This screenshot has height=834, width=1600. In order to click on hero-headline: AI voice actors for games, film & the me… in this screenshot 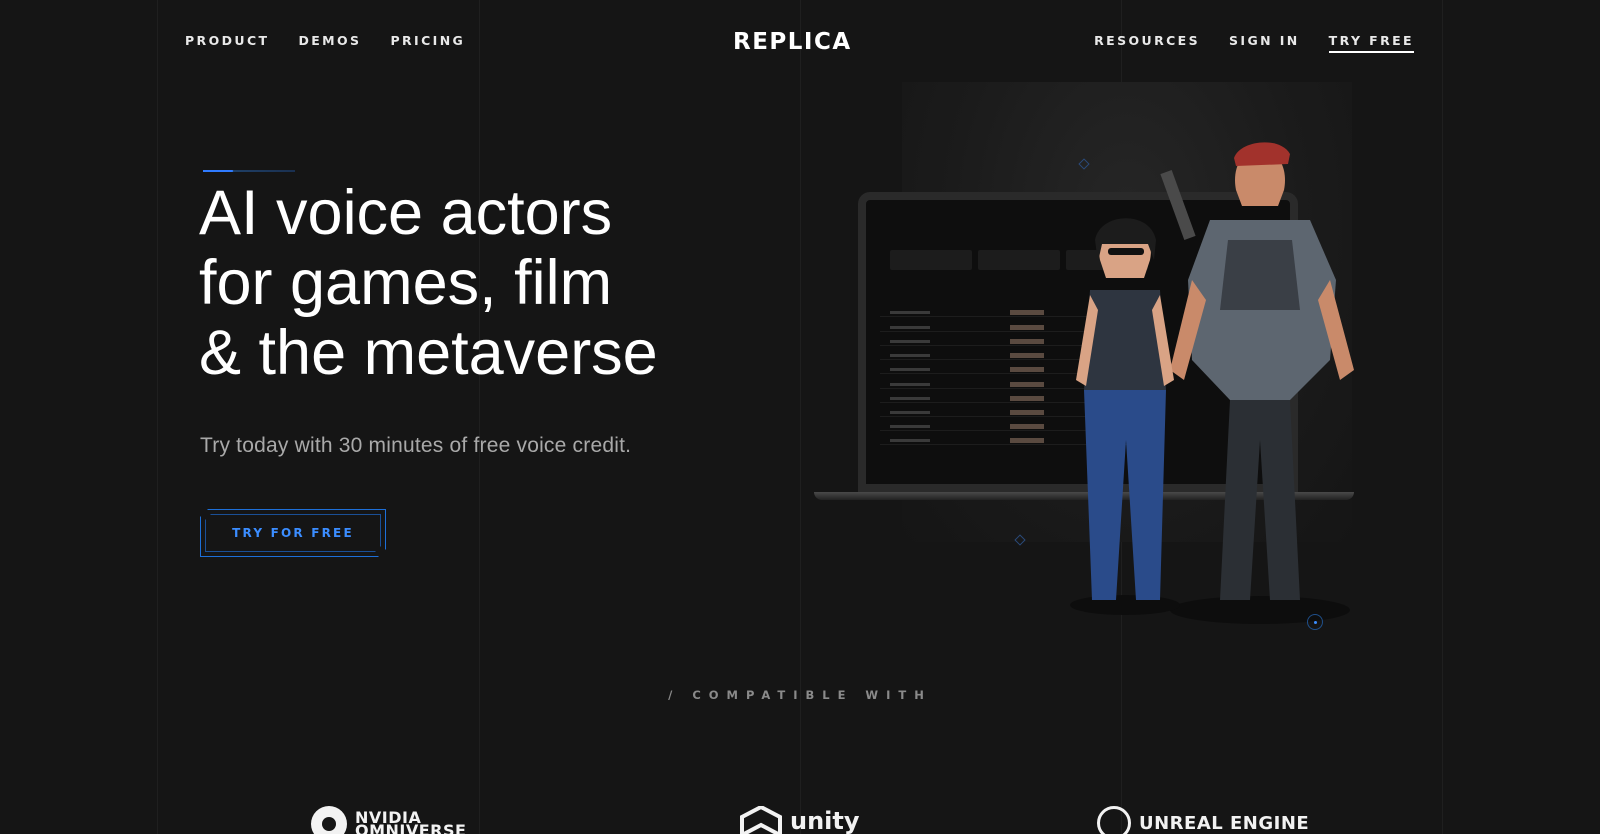, I will do `click(479, 283)`.